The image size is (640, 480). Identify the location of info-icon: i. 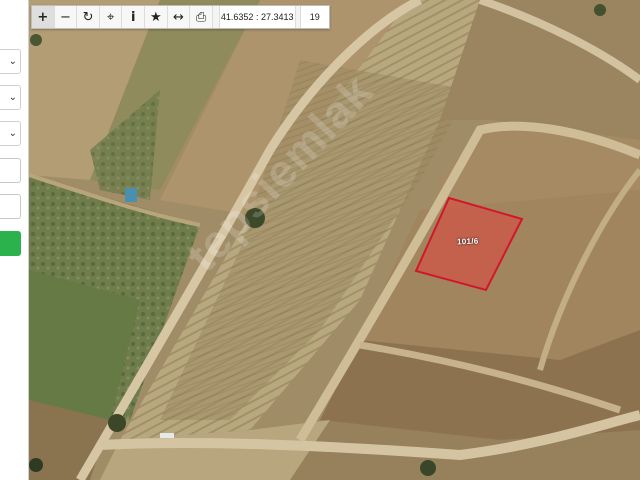
(133, 17).